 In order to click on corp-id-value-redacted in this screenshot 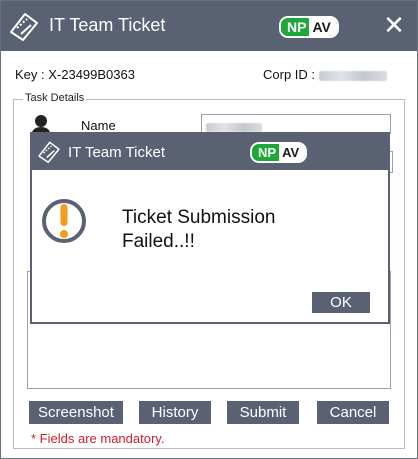, I will do `click(352, 75)`.